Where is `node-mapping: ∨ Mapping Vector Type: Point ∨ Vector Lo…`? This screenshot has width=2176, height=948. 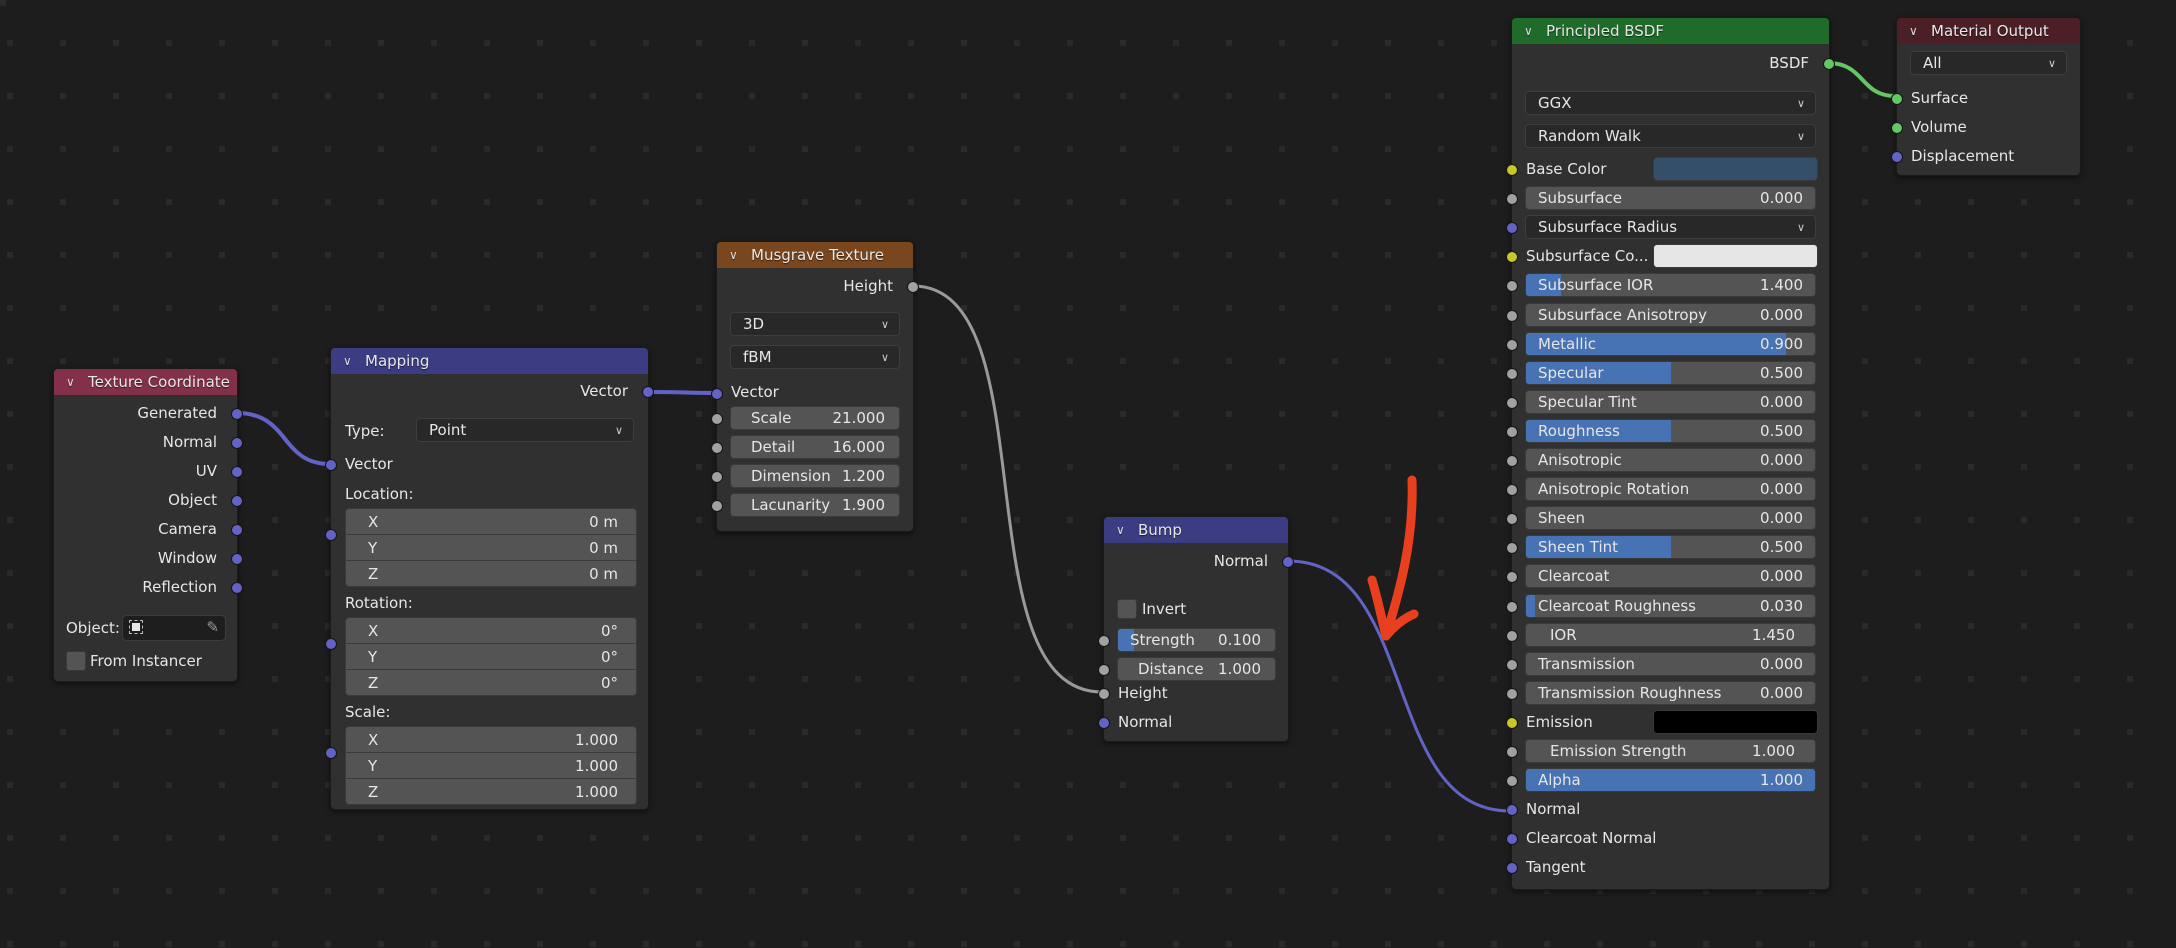 node-mapping: ∨ Mapping Vector Type: Point ∨ Vector Lo… is located at coordinates (489, 578).